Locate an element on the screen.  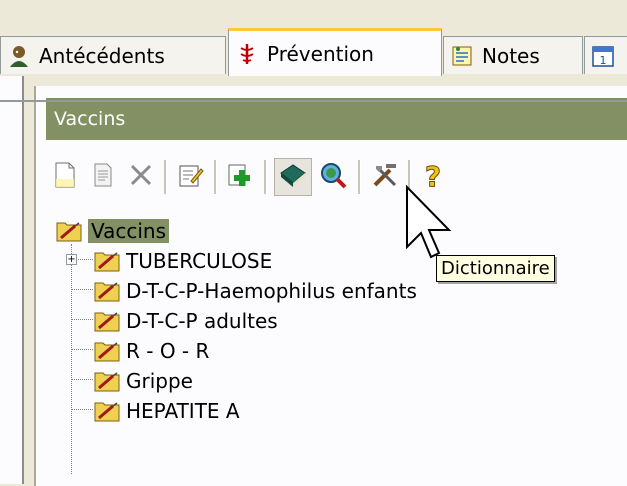
person-icon is located at coordinates (19, 56).